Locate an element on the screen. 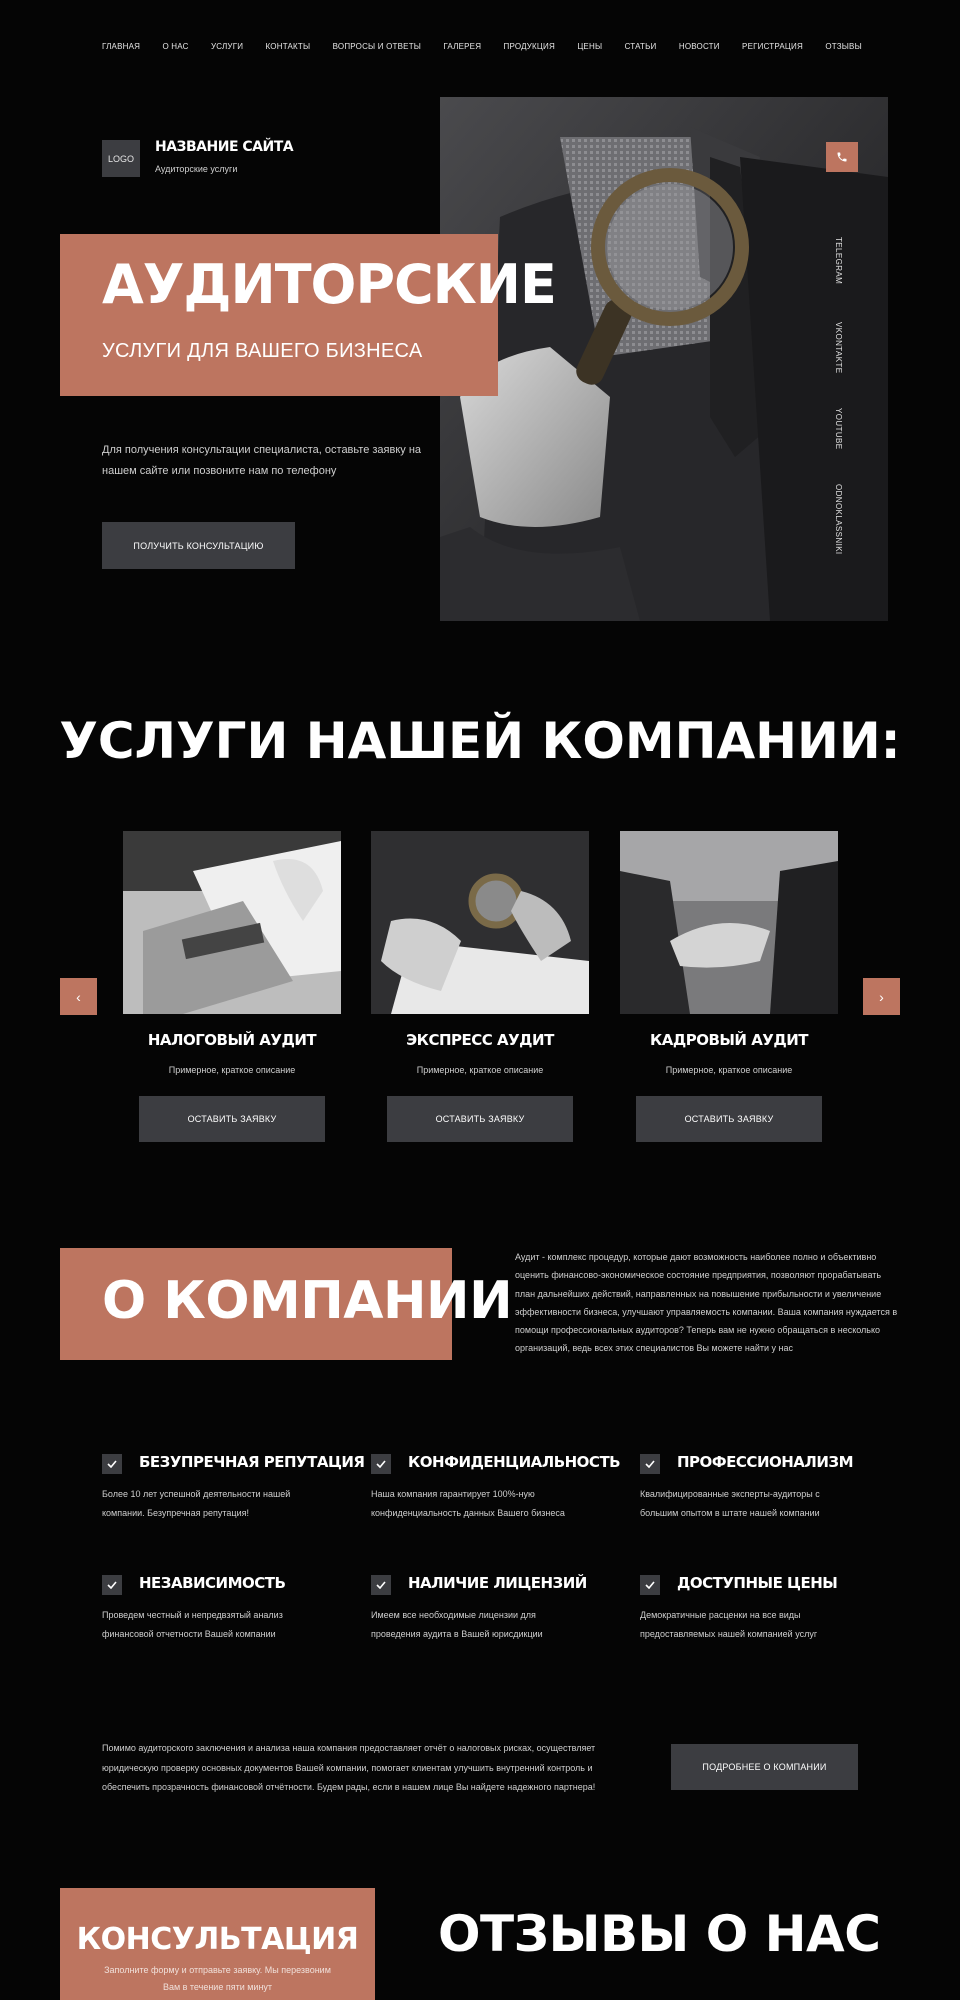  service-card-image-tax is located at coordinates (232, 922).